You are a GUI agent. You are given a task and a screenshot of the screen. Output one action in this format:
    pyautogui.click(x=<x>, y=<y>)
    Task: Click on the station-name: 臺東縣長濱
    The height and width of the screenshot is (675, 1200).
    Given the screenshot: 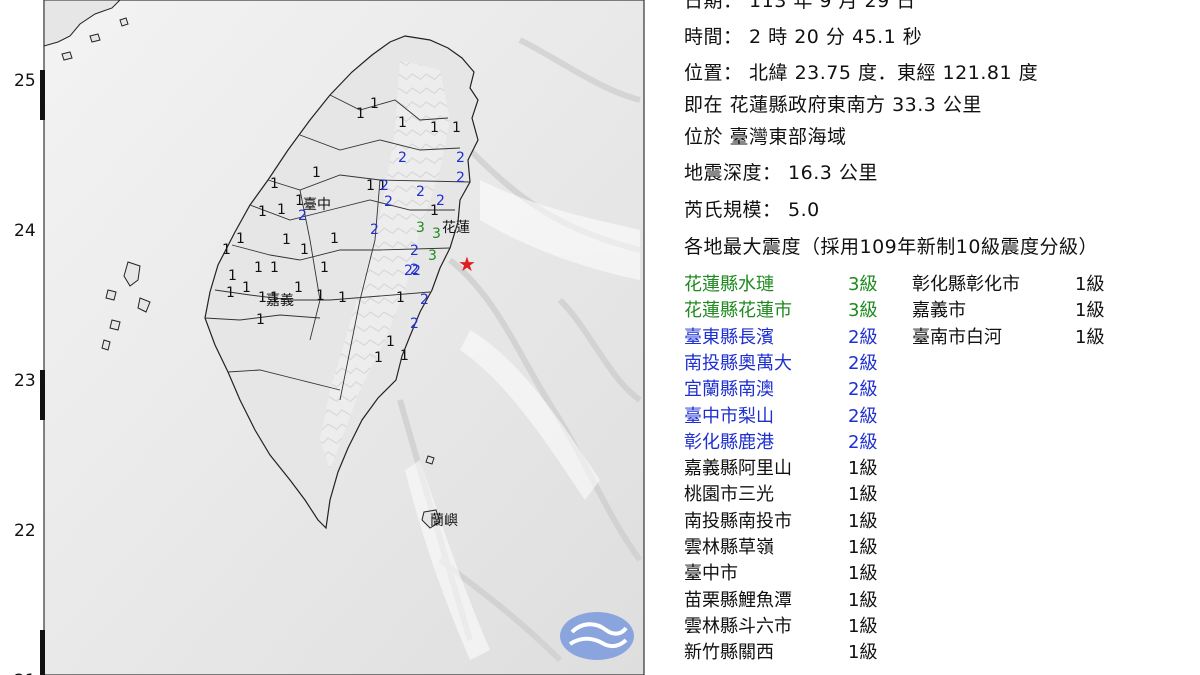 What is the action you would take?
    pyautogui.click(x=729, y=337)
    